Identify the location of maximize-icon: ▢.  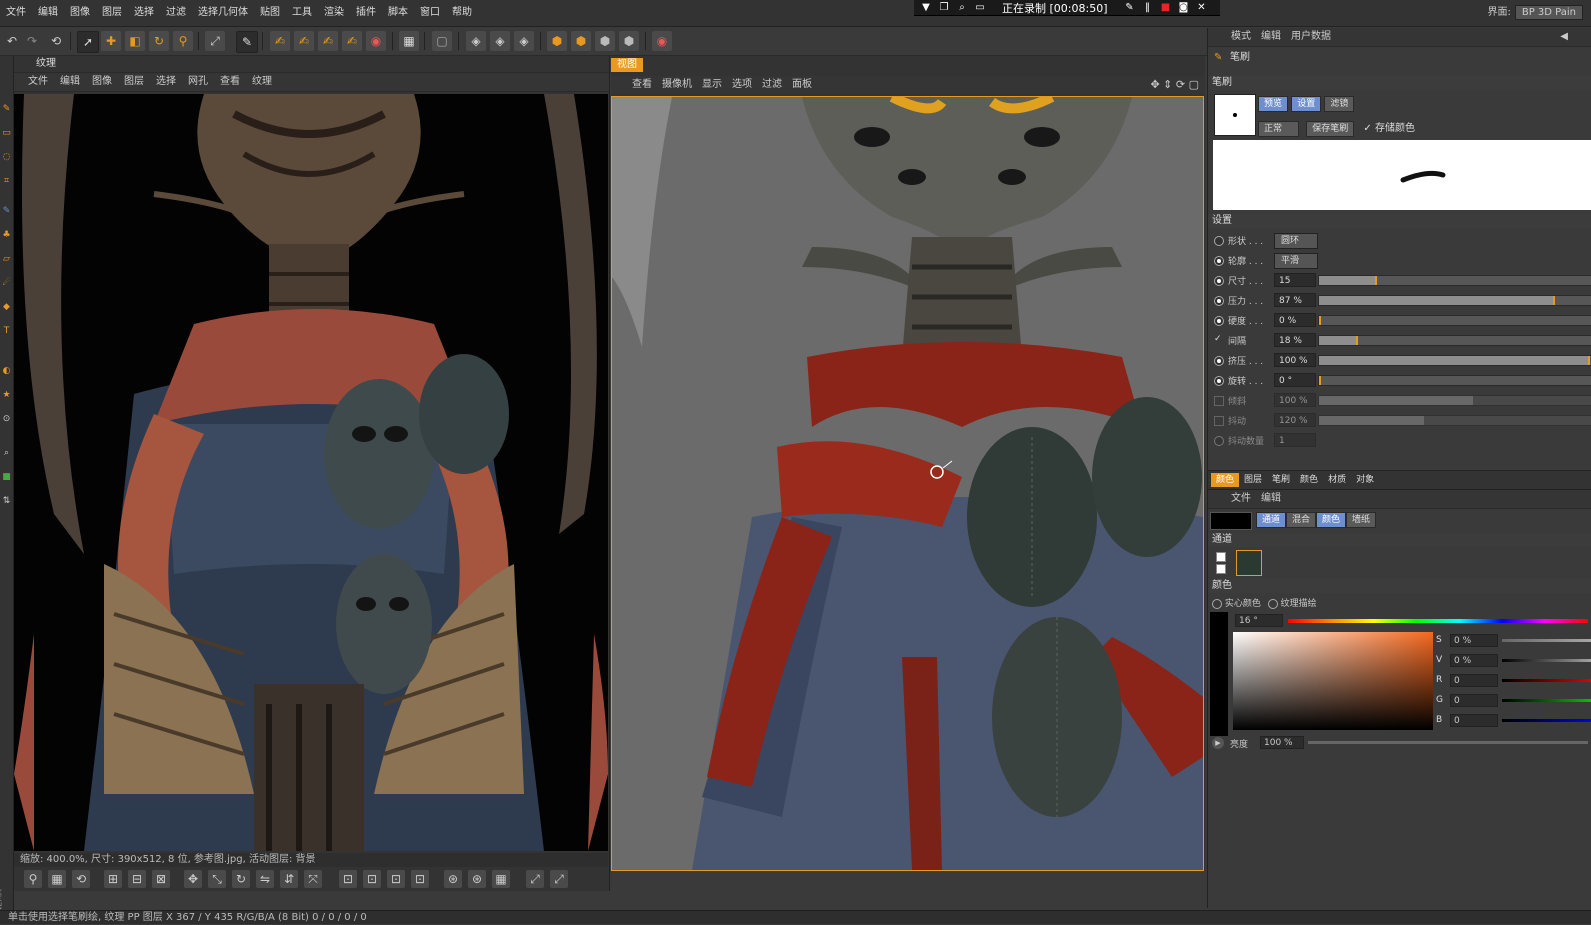
(1194, 84).